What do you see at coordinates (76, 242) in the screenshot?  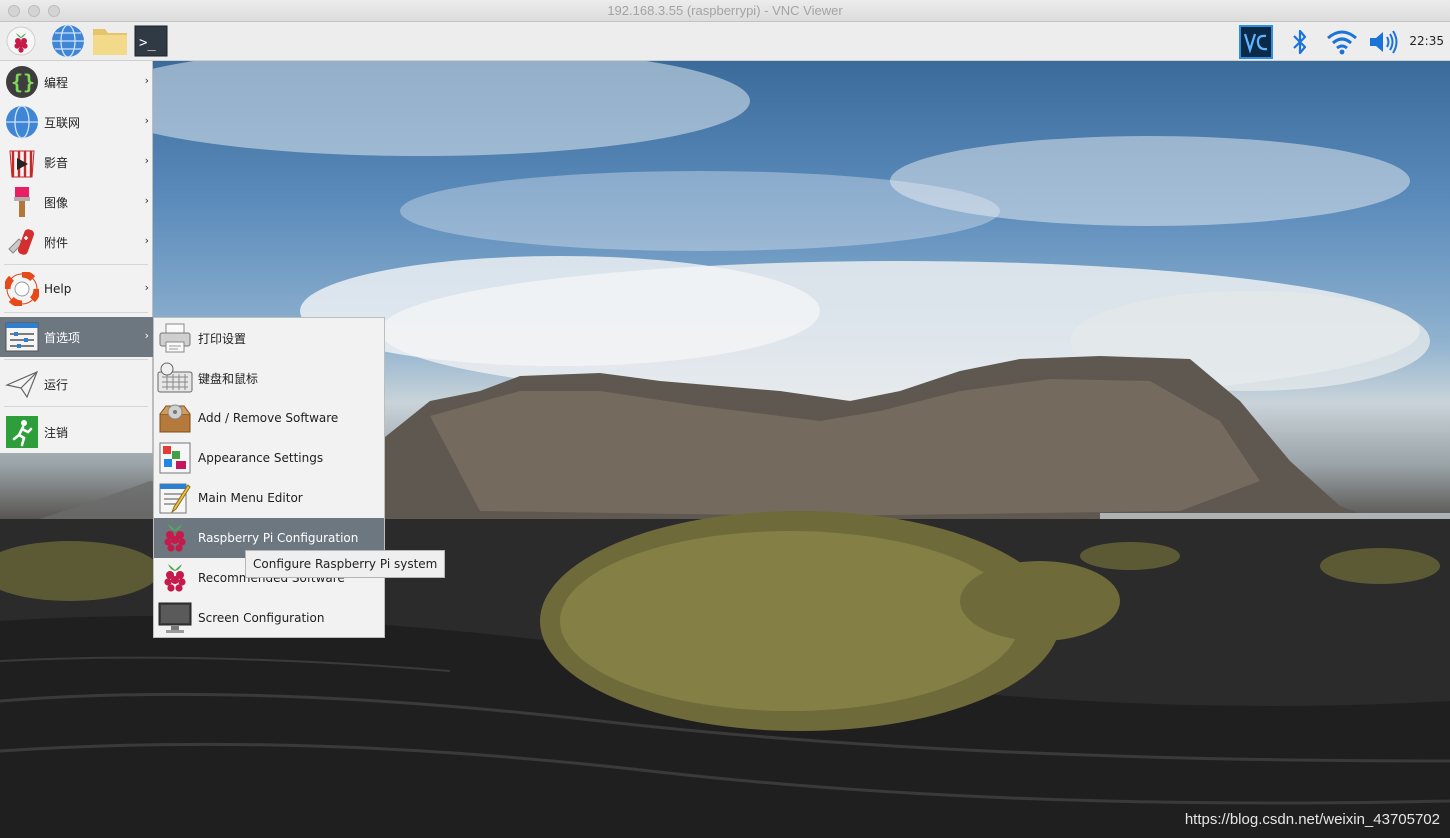 I see `menu-item-accessories: 附件 ›` at bounding box center [76, 242].